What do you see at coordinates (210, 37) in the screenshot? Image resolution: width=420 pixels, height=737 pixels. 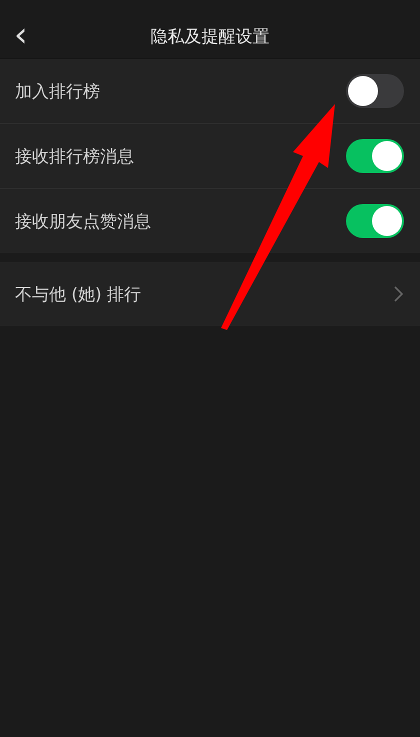 I see `page-title: 隐私及提醒设置` at bounding box center [210, 37].